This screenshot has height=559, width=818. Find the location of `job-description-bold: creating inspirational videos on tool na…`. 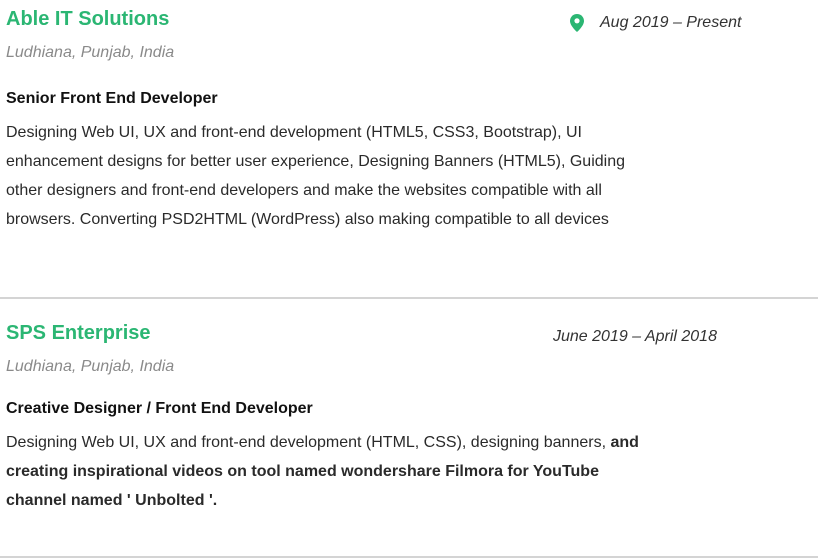

job-description-bold: creating inspirational videos on tool na… is located at coordinates (302, 471).